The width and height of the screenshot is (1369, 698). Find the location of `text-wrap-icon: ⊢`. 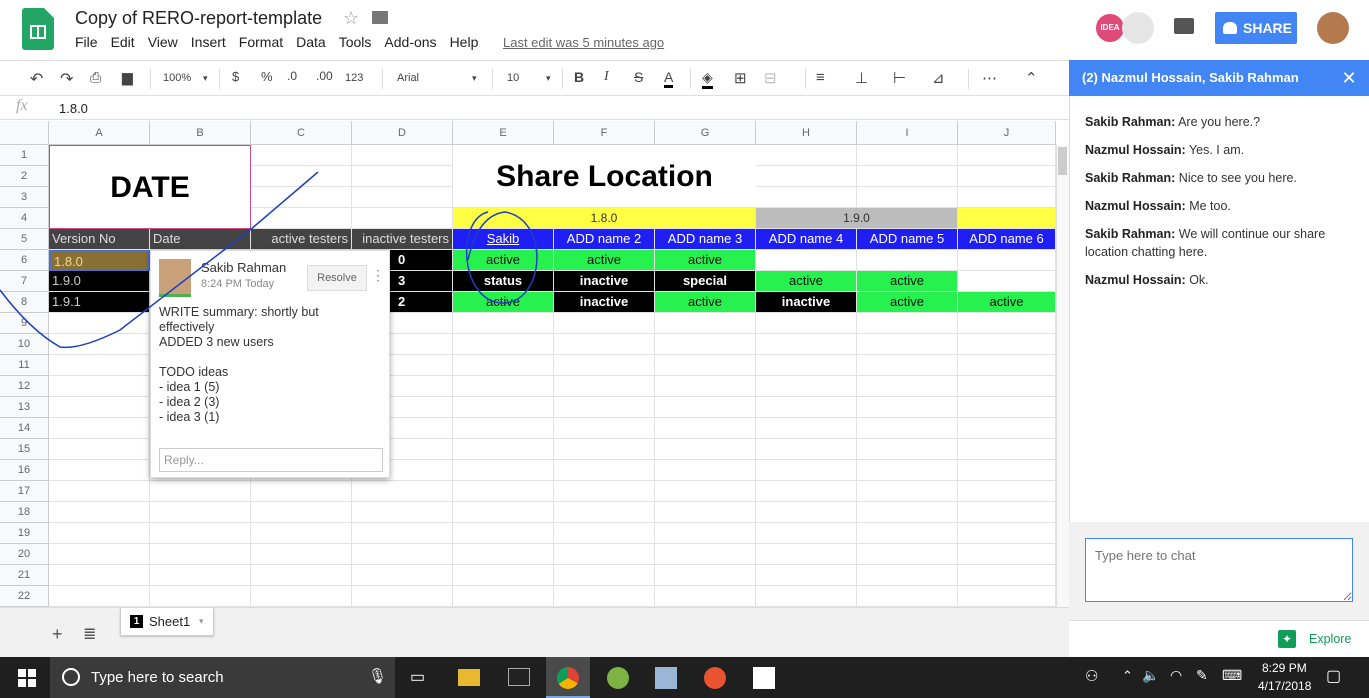

text-wrap-icon: ⊢ is located at coordinates (899, 78).